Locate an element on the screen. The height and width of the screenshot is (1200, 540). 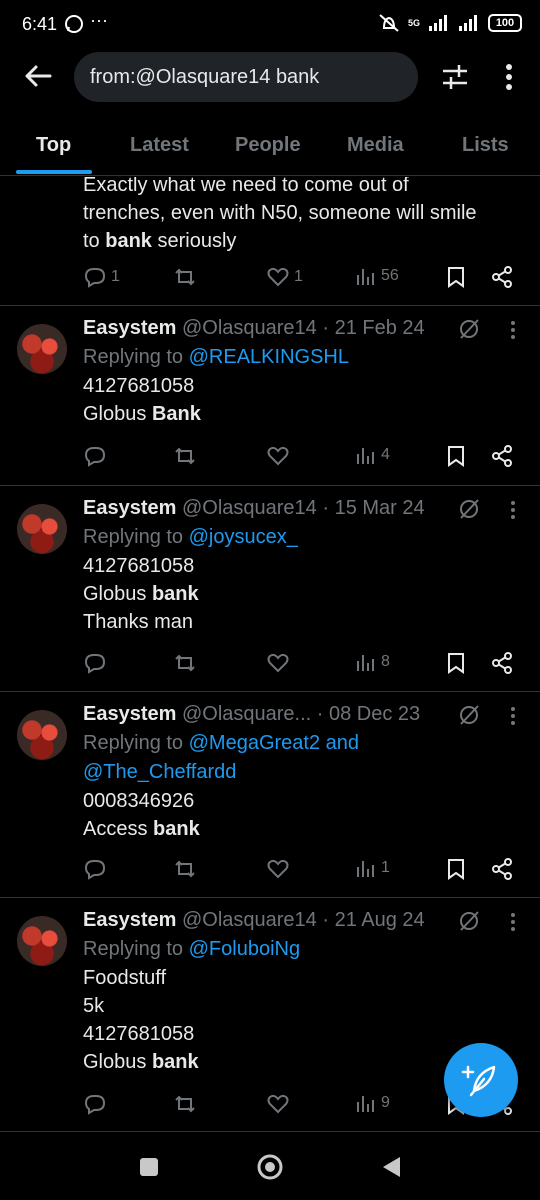
signal-icon is located at coordinates (438, 23).